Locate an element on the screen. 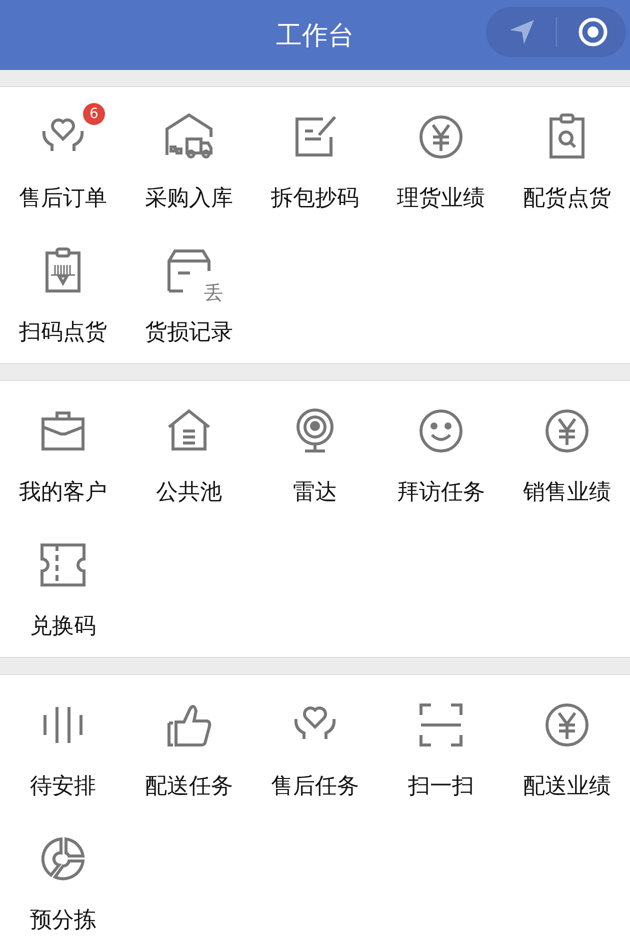 The image size is (630, 948). tile-label: 货损记录 is located at coordinates (189, 333).